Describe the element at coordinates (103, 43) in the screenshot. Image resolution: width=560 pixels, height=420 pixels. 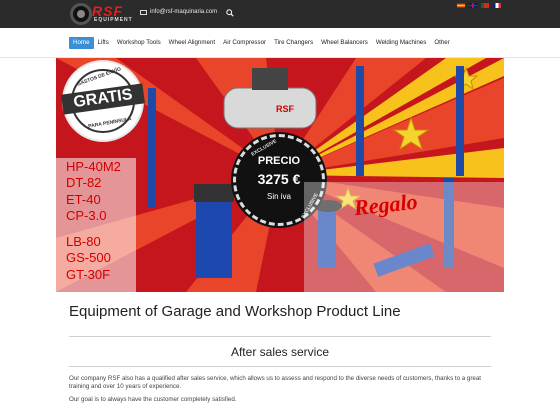
I see `nav-item-lifts: Lifts` at that location.